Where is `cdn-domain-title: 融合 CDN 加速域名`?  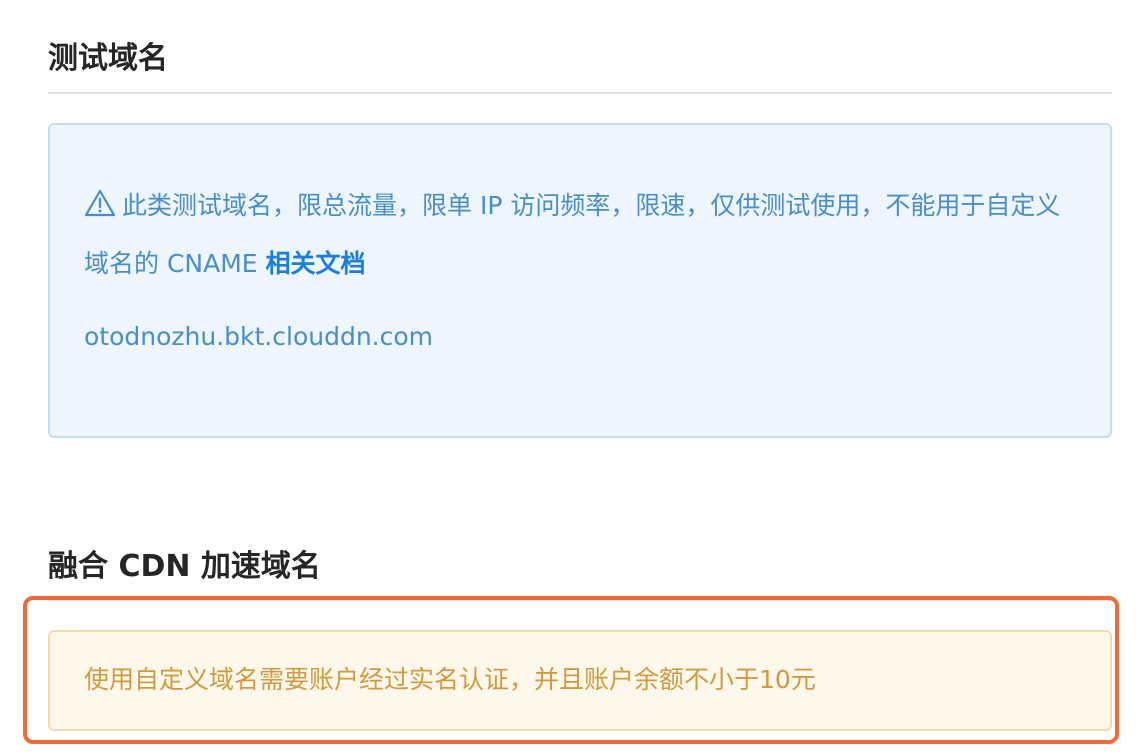 cdn-domain-title: 融合 CDN 加速域名 is located at coordinates (184, 566).